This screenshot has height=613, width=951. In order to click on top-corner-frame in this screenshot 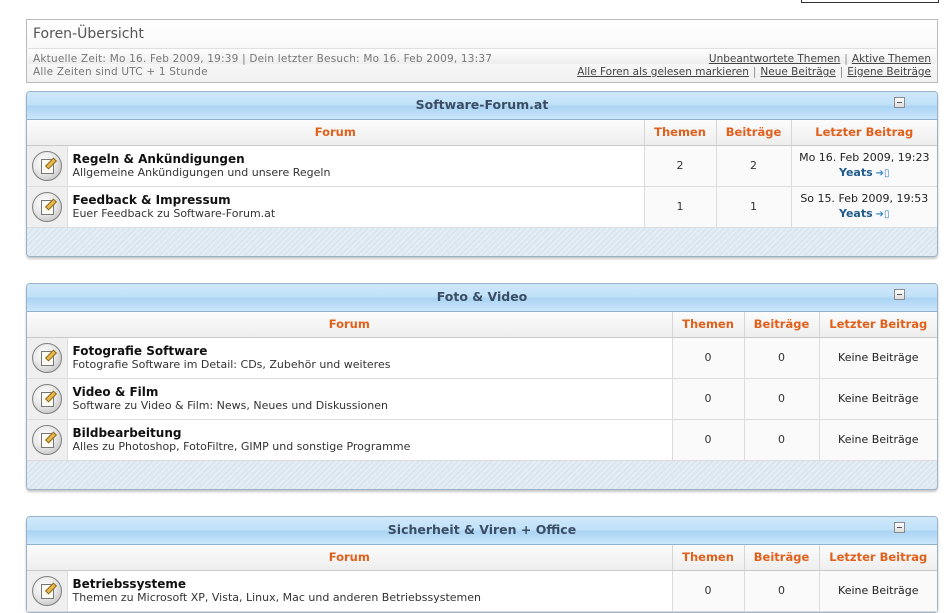, I will do `click(870, 1)`.